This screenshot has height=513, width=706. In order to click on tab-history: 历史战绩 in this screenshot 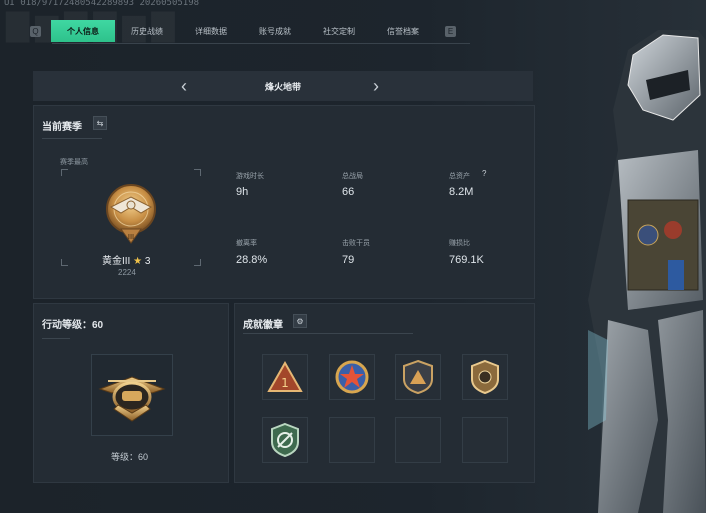, I will do `click(147, 31)`.